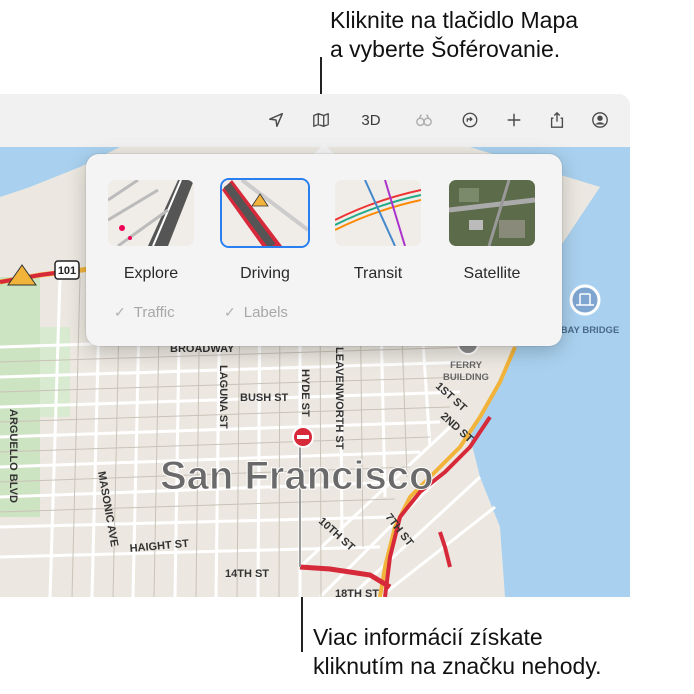 This screenshot has height=694, width=694. What do you see at coordinates (265, 213) in the screenshot?
I see `driving-thumbnail` at bounding box center [265, 213].